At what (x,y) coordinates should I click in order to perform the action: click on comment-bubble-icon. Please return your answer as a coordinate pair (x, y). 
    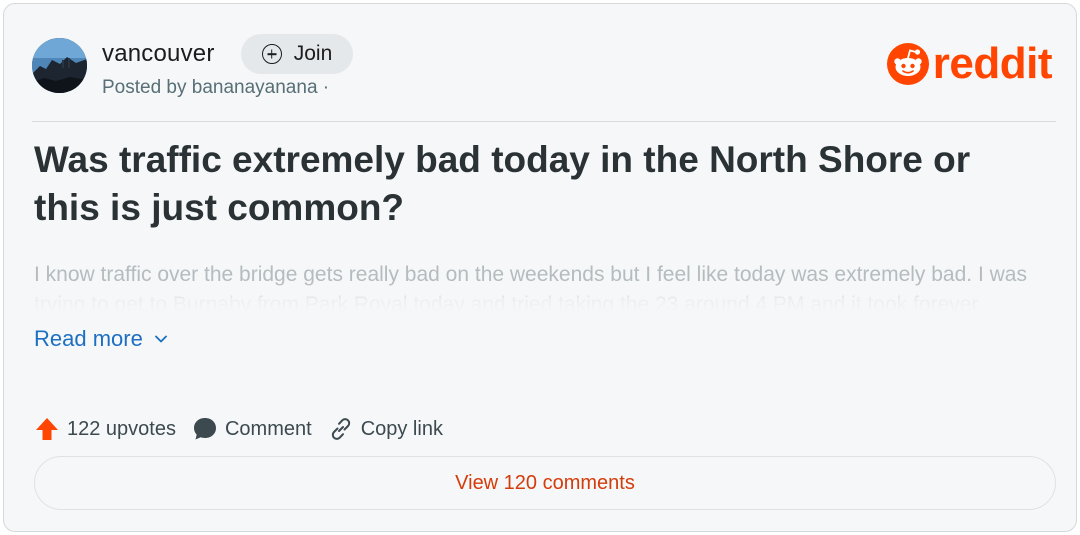
    Looking at the image, I should click on (204, 429).